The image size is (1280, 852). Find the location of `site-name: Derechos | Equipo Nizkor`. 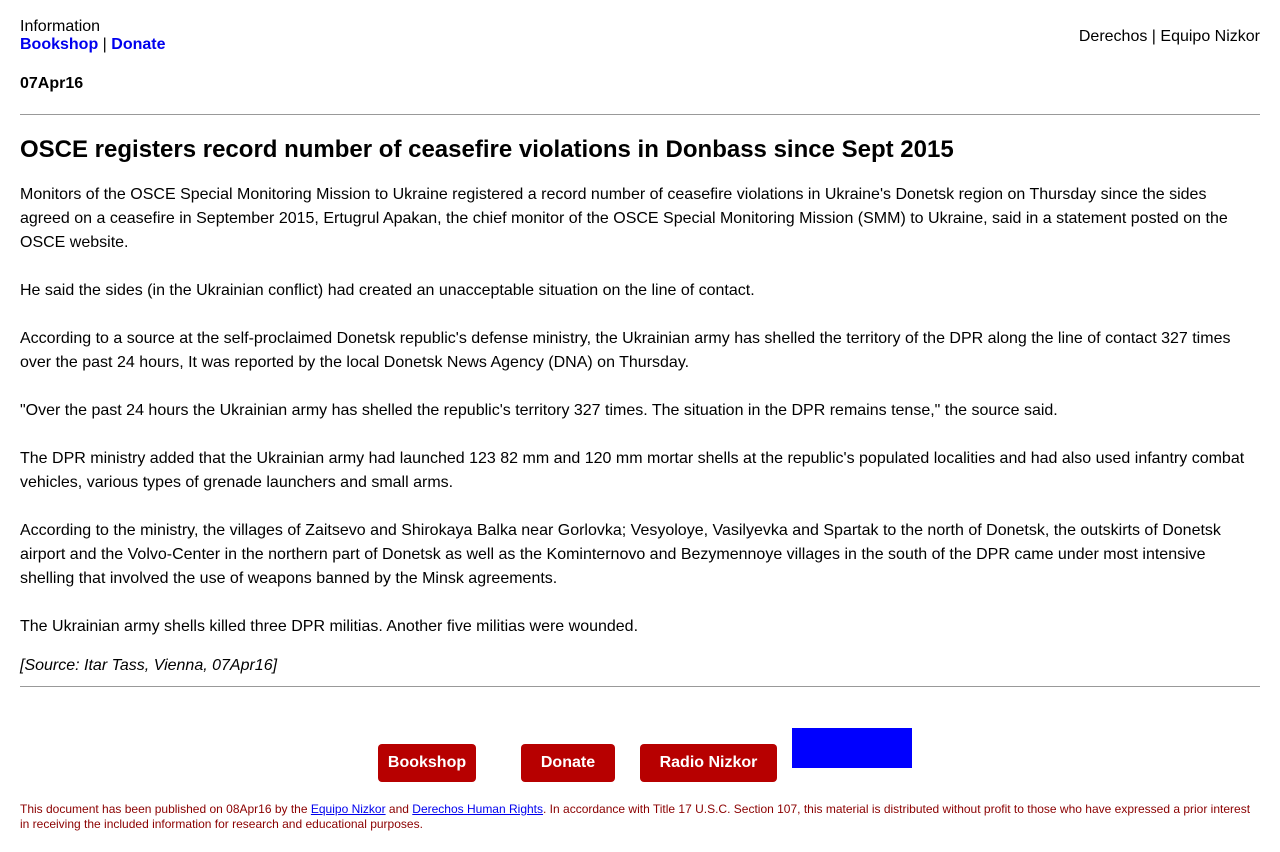

site-name: Derechos | Equipo Nizkor is located at coordinates (1169, 36).